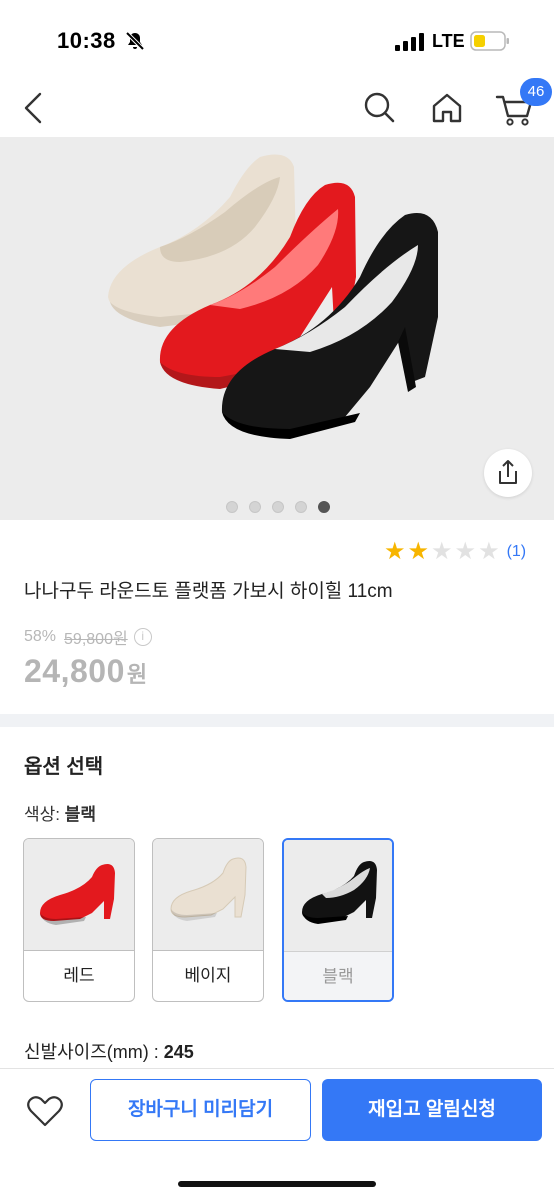  What do you see at coordinates (277, 40) in the screenshot?
I see `status-bar: 10:38 LTE` at bounding box center [277, 40].